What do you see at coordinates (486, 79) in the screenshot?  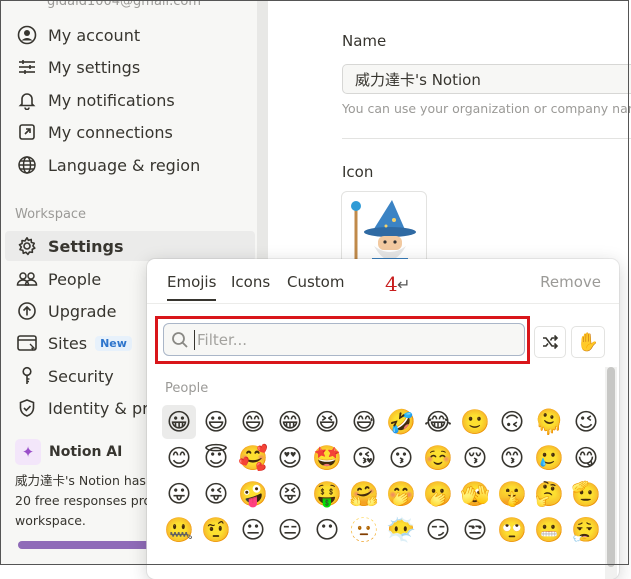 I see `workspace-name-input: 威力達卡's Notion` at bounding box center [486, 79].